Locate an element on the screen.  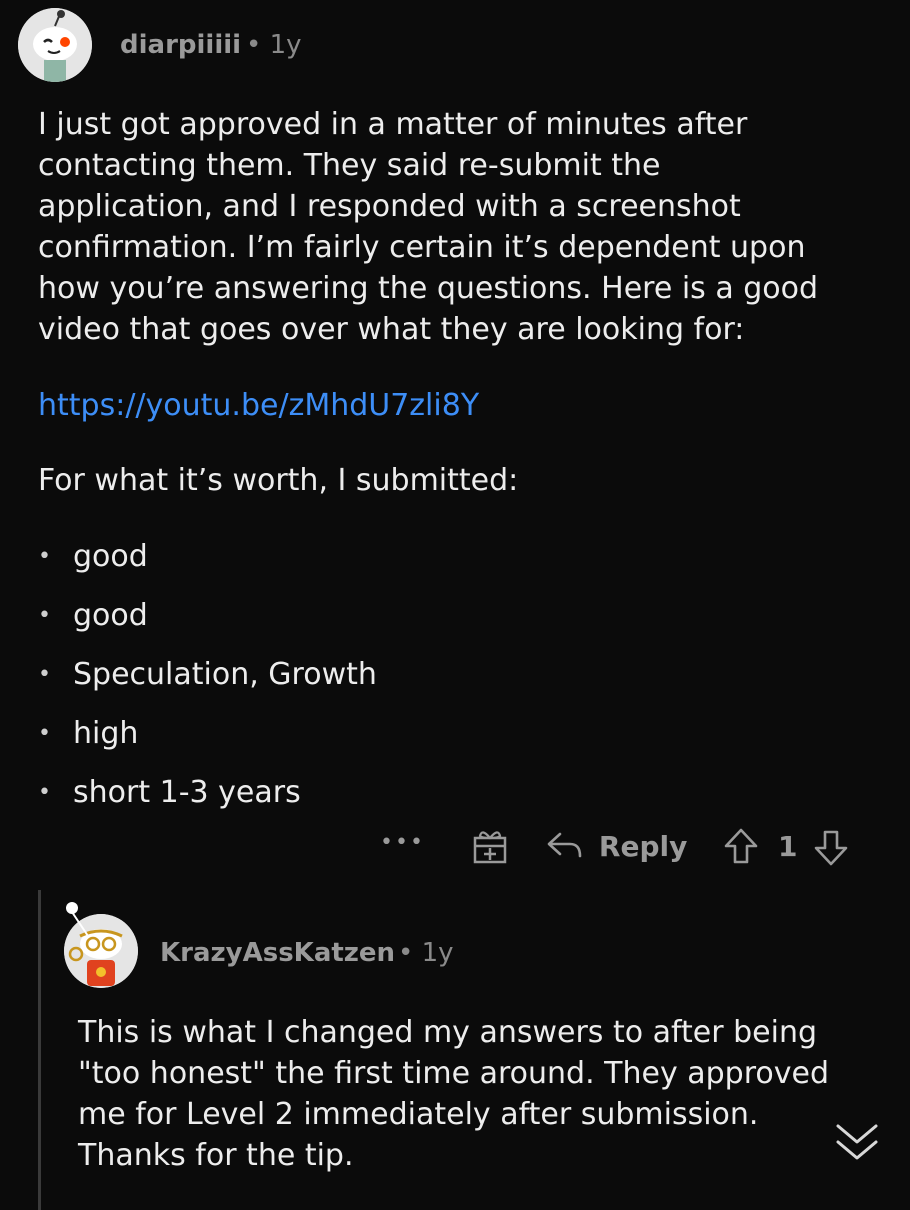
downvote-button is located at coordinates (831, 851).